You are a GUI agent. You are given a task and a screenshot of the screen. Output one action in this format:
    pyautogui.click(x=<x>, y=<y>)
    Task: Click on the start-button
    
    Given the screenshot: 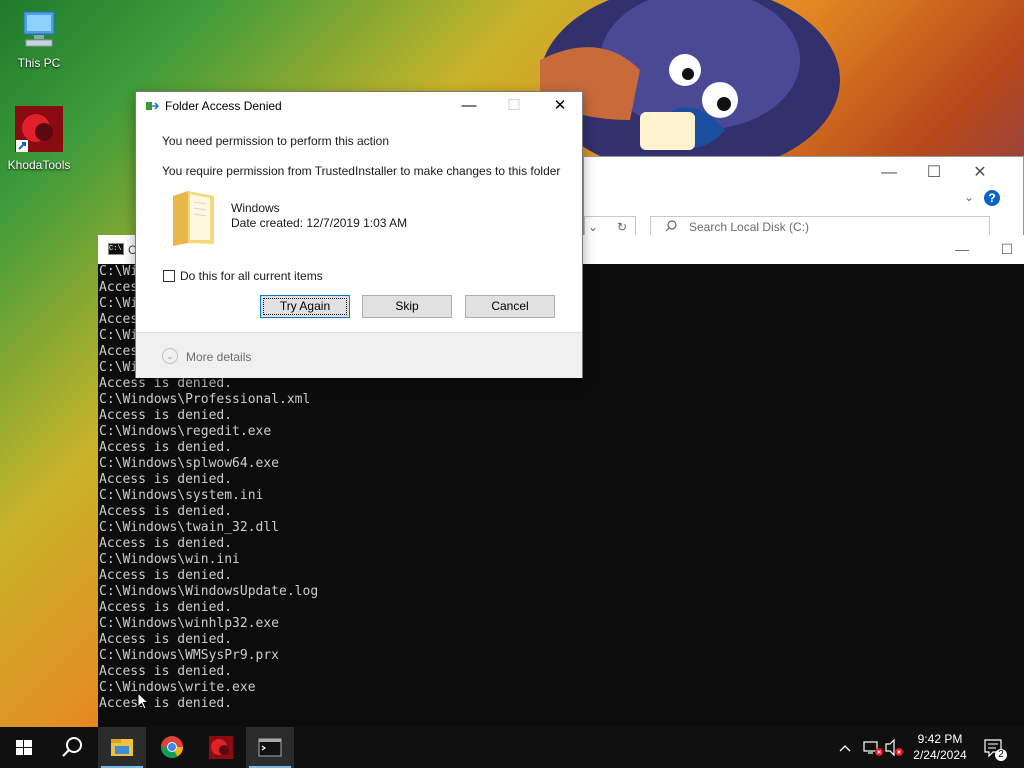 What is the action you would take?
    pyautogui.click(x=24, y=747)
    